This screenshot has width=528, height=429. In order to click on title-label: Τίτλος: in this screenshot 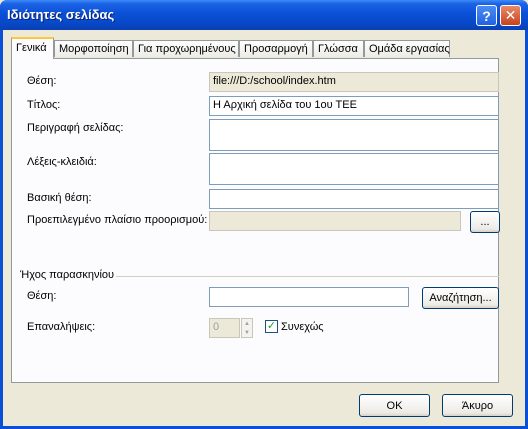, I will do `click(44, 105)`.